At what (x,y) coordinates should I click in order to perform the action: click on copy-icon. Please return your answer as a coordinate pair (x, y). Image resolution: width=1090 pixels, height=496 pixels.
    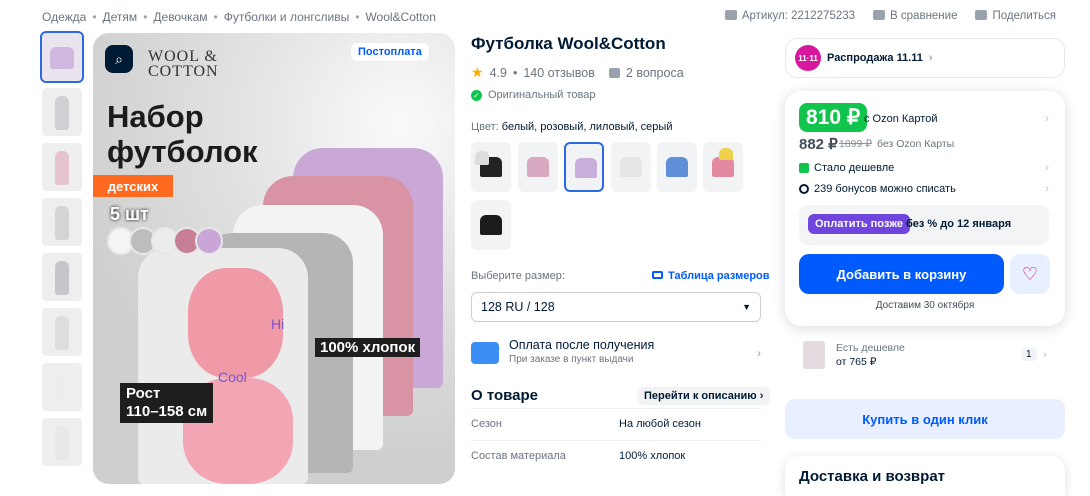
    Looking at the image, I should click on (730, 15).